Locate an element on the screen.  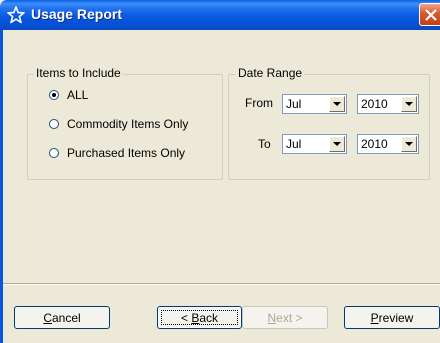
radio-purchased-label: Purchased Items Only is located at coordinates (126, 153).